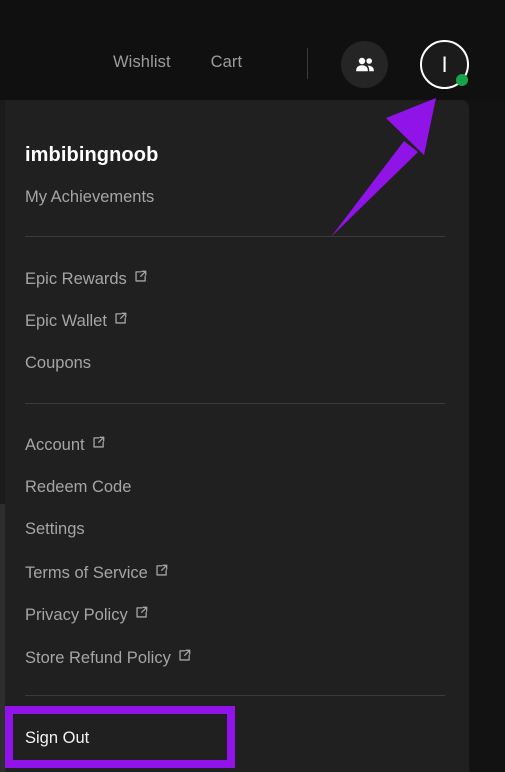  I want to click on menu-item-label: Account, so click(55, 445).